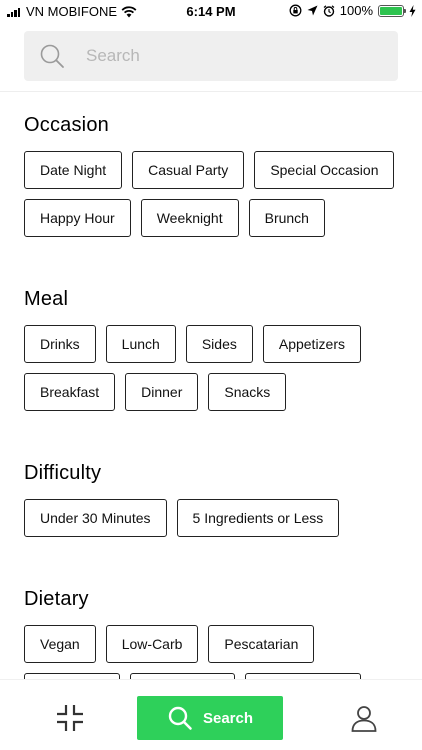 This screenshot has height=750, width=422. Describe the element at coordinates (188, 170) in the screenshot. I see `chip-casual-party: Casual Party` at that location.